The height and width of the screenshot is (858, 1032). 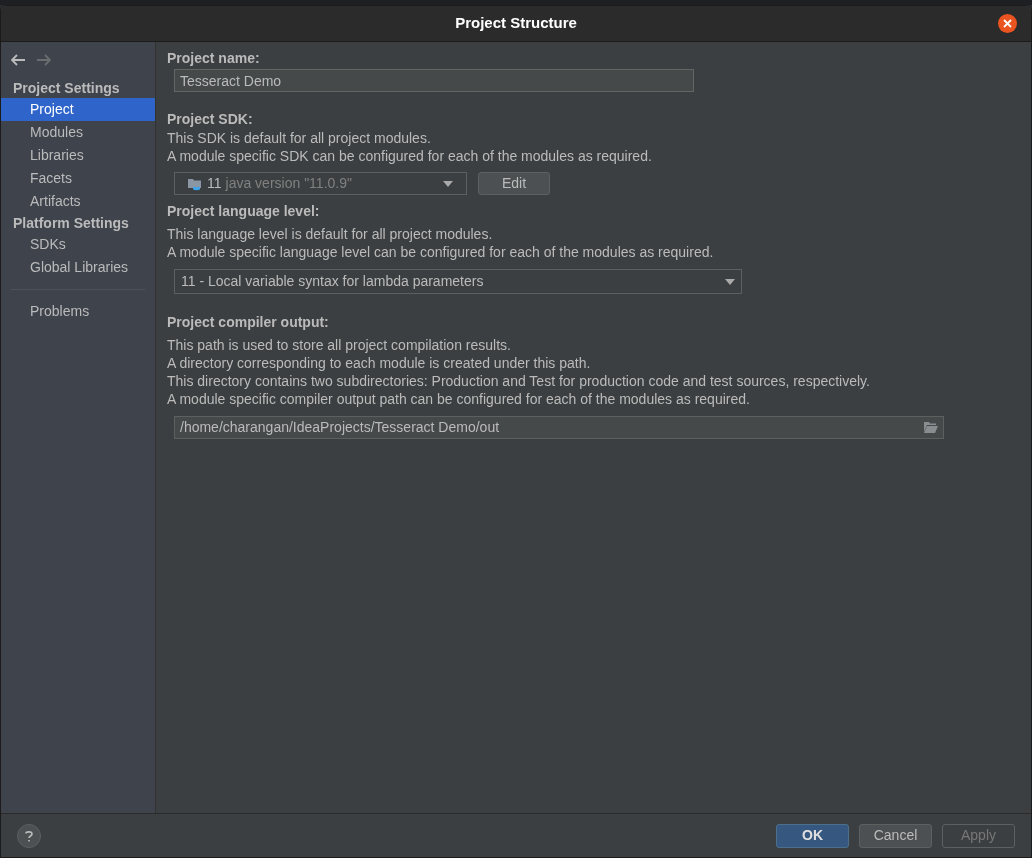 I want to click on description-text: This directory contains two subdirectories: Production and Test for production code and test sources, respectively., so click(x=519, y=381).